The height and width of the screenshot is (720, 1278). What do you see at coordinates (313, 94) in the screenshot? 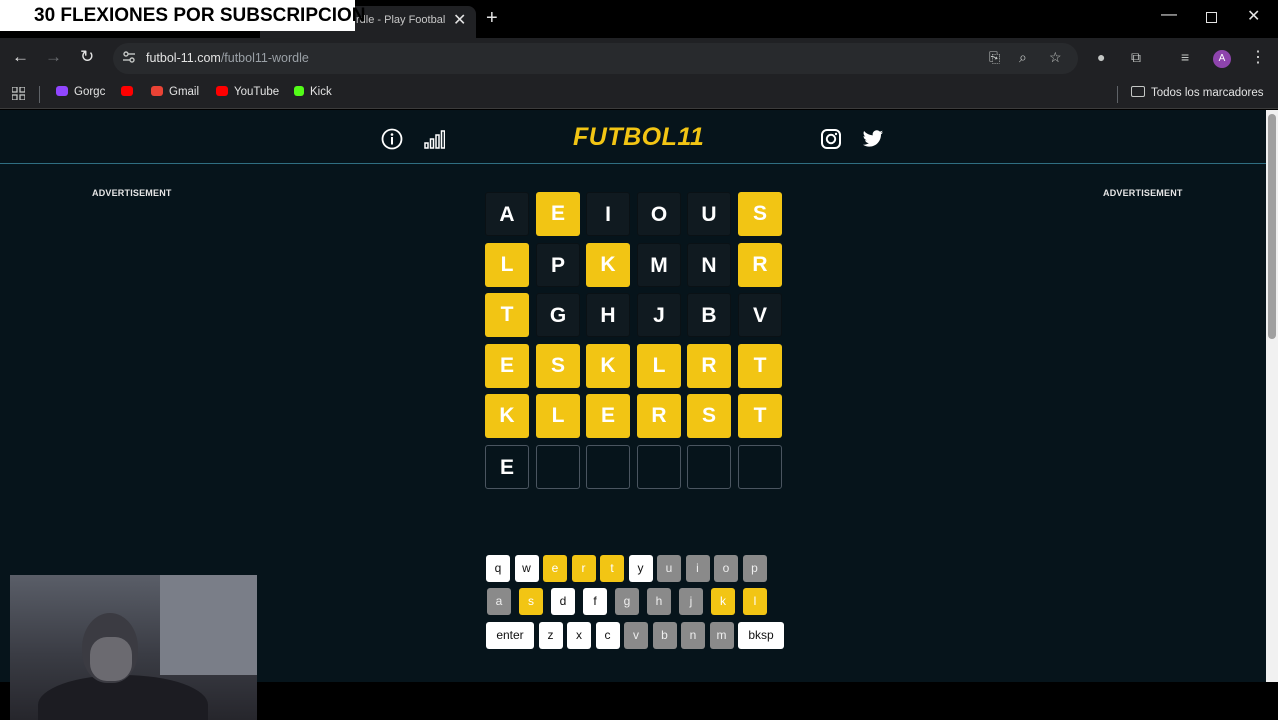
I see `bookmark-kick: Kick` at bounding box center [313, 94].